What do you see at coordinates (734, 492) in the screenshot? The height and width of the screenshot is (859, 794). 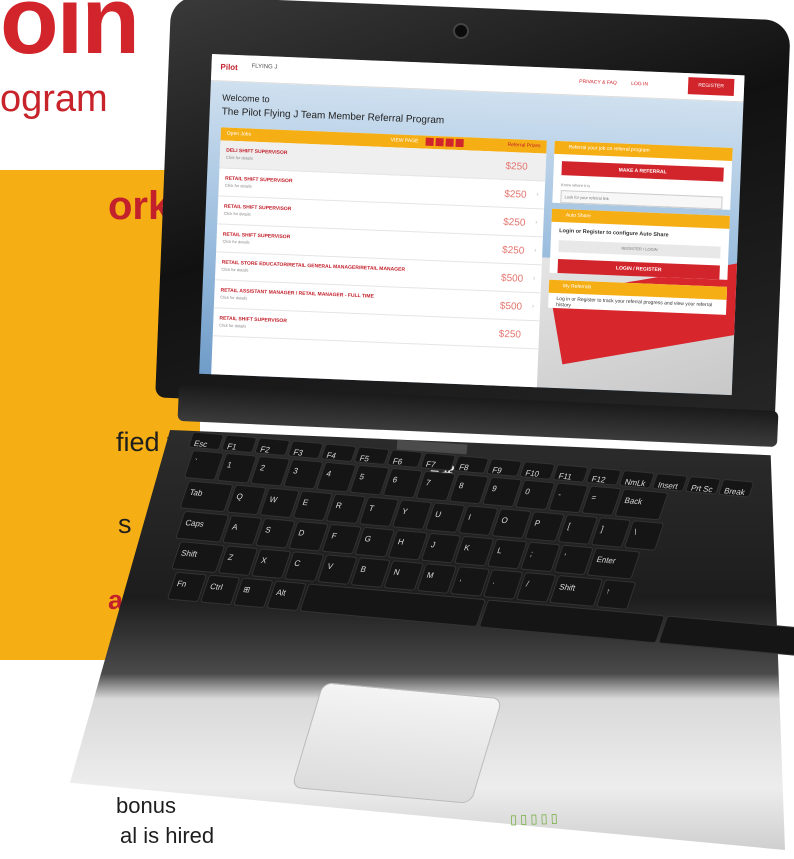 I see `key-label: Break` at bounding box center [734, 492].